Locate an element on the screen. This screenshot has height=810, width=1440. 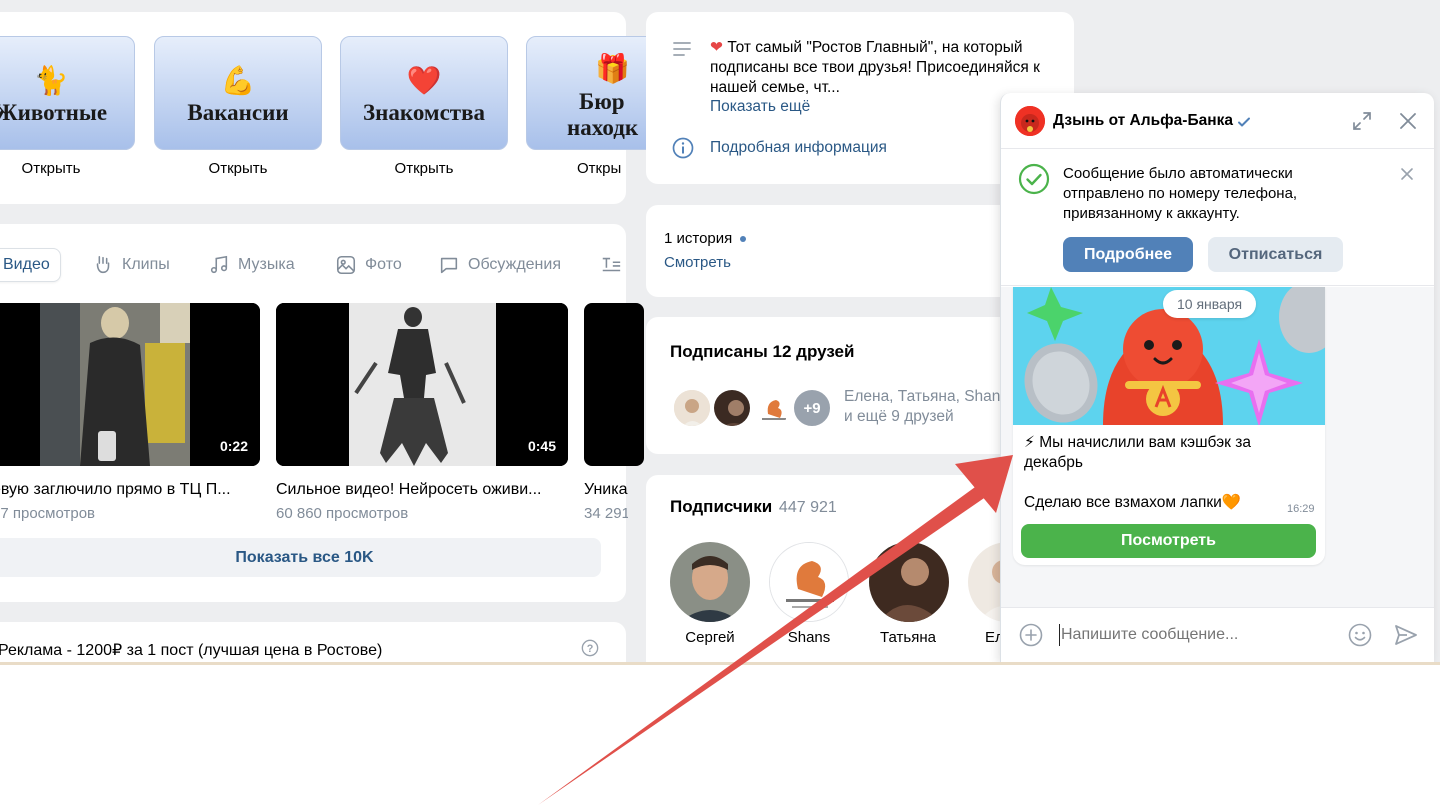
annotation-arrow is located at coordinates (775, 630).